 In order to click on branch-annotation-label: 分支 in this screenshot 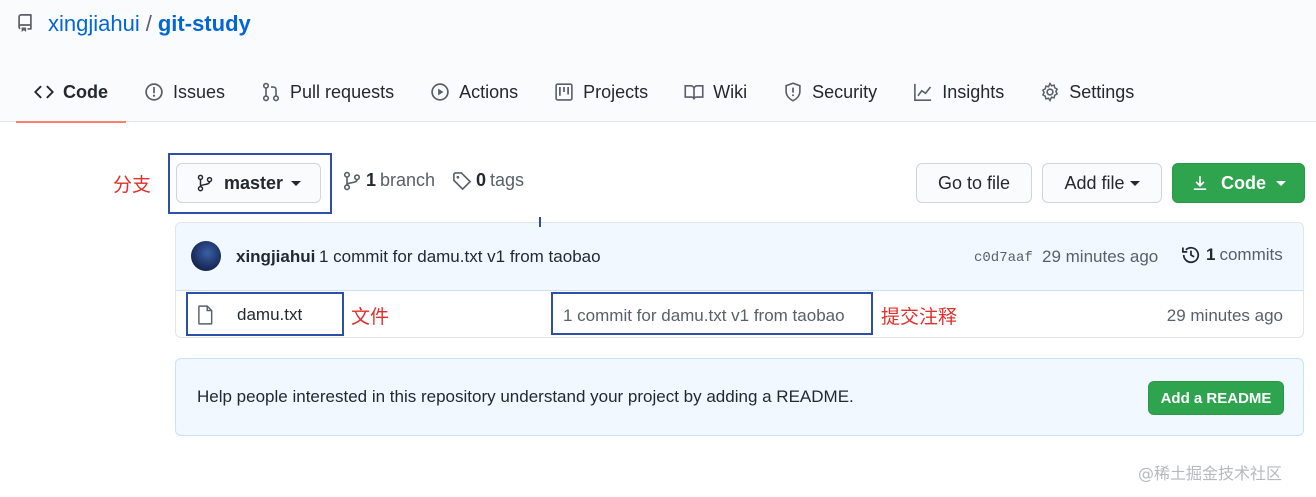, I will do `click(132, 185)`.